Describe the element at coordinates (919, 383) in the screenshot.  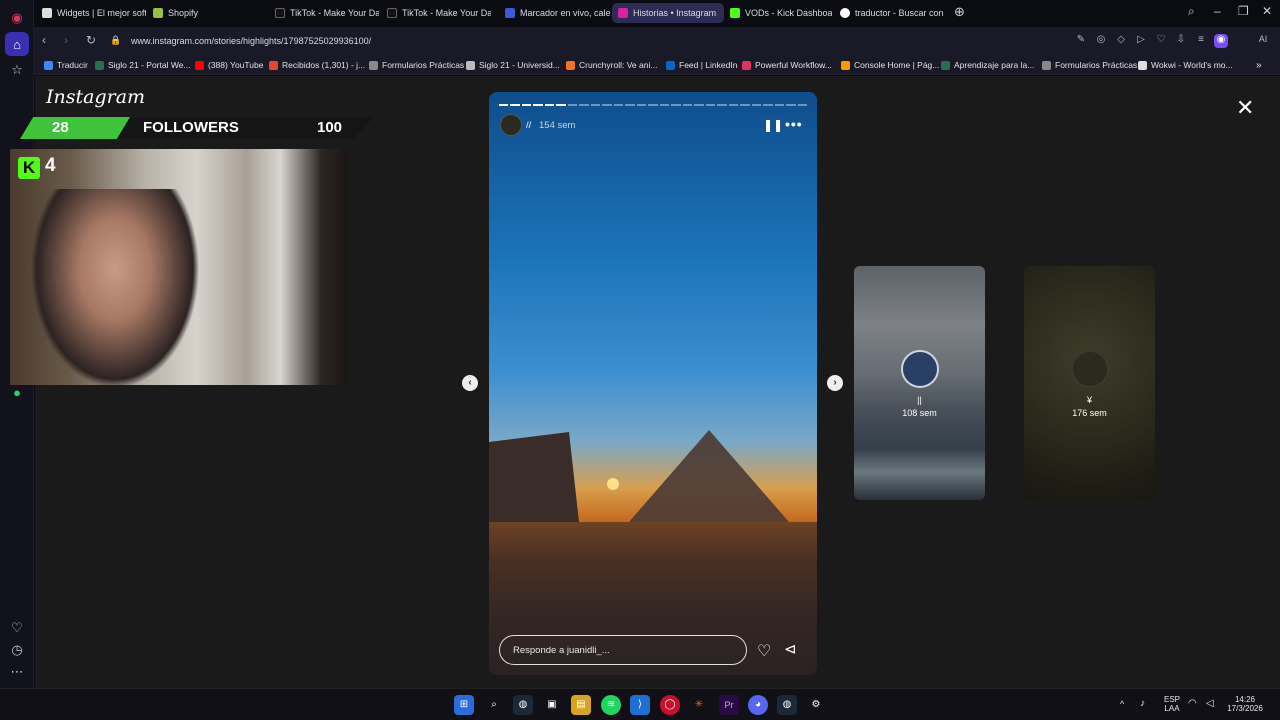
I see `story-preview: || 108 sem` at that location.